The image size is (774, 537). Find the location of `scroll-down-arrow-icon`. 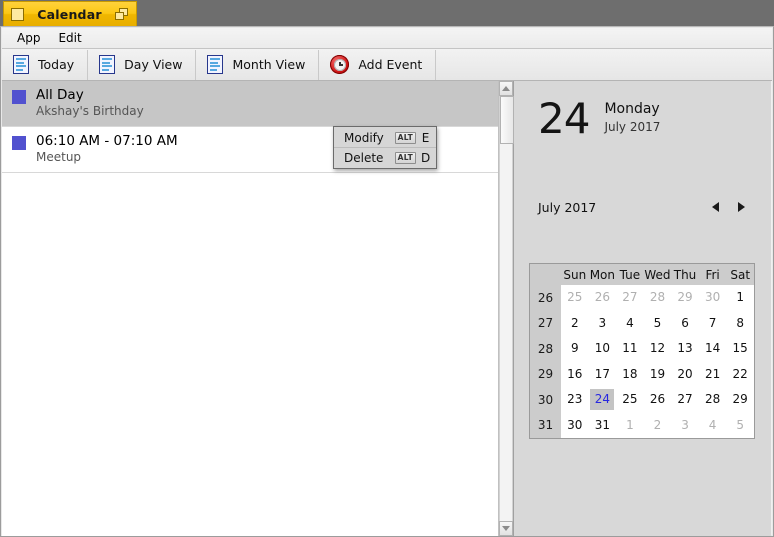

scroll-down-arrow-icon is located at coordinates (506, 528).